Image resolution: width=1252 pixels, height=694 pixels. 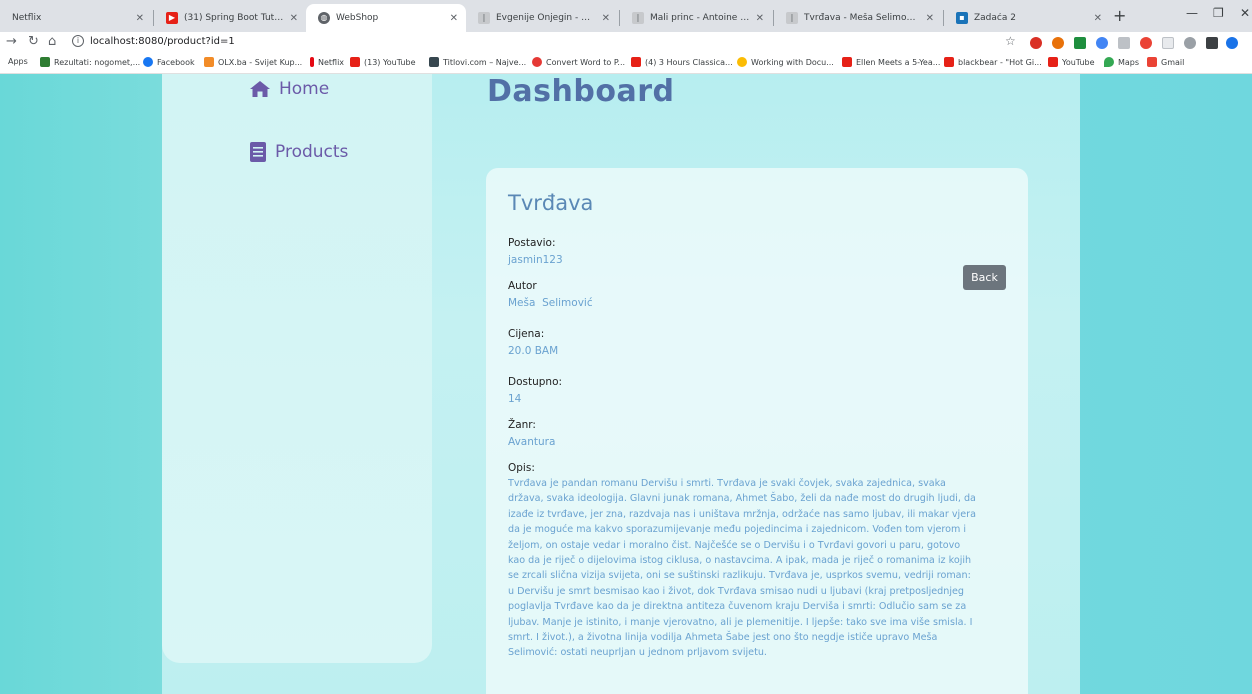 I want to click on bookmark-gmail: Gmail, so click(x=1165, y=62).